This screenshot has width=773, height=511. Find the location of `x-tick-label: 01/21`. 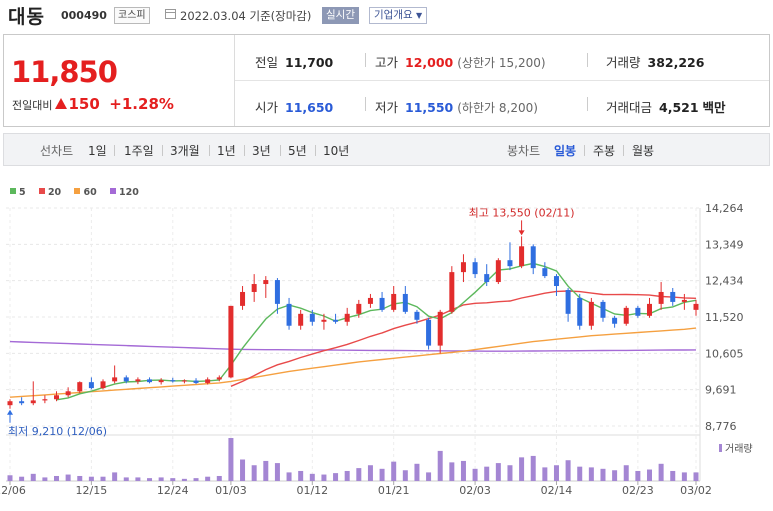

x-tick-label: 01/21 is located at coordinates (394, 490).